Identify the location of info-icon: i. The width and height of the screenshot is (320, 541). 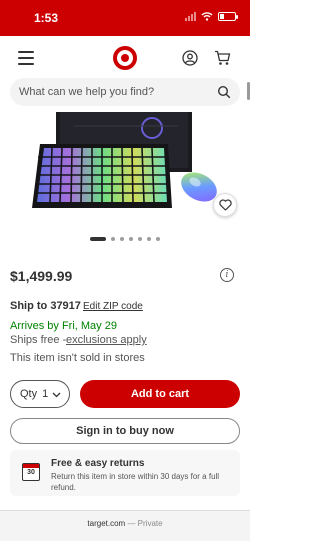
(227, 275).